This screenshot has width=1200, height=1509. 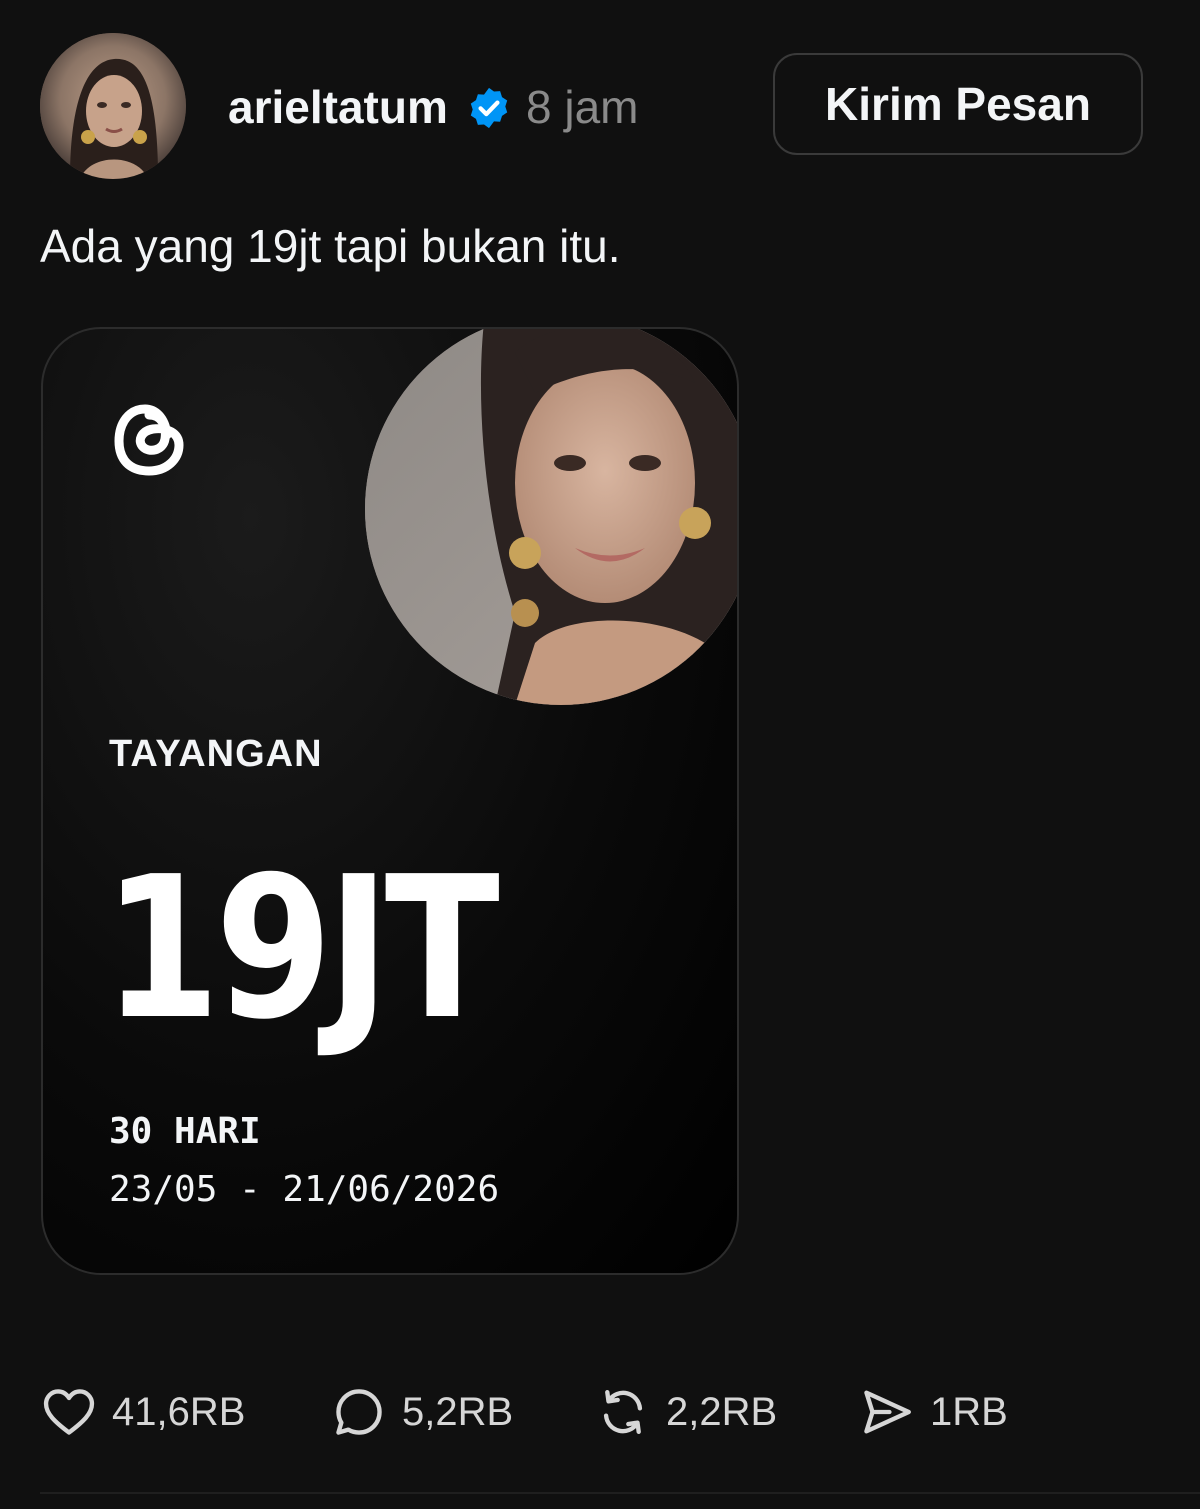 I want to click on repost-button: 2,2RB, so click(x=685, y=1412).